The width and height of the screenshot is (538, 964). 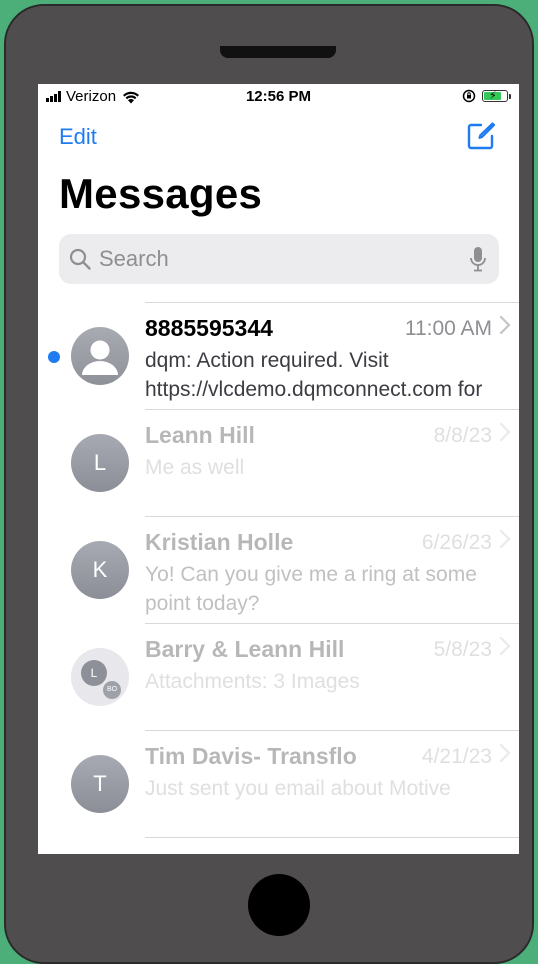 What do you see at coordinates (284, 259) in the screenshot?
I see `search-input` at bounding box center [284, 259].